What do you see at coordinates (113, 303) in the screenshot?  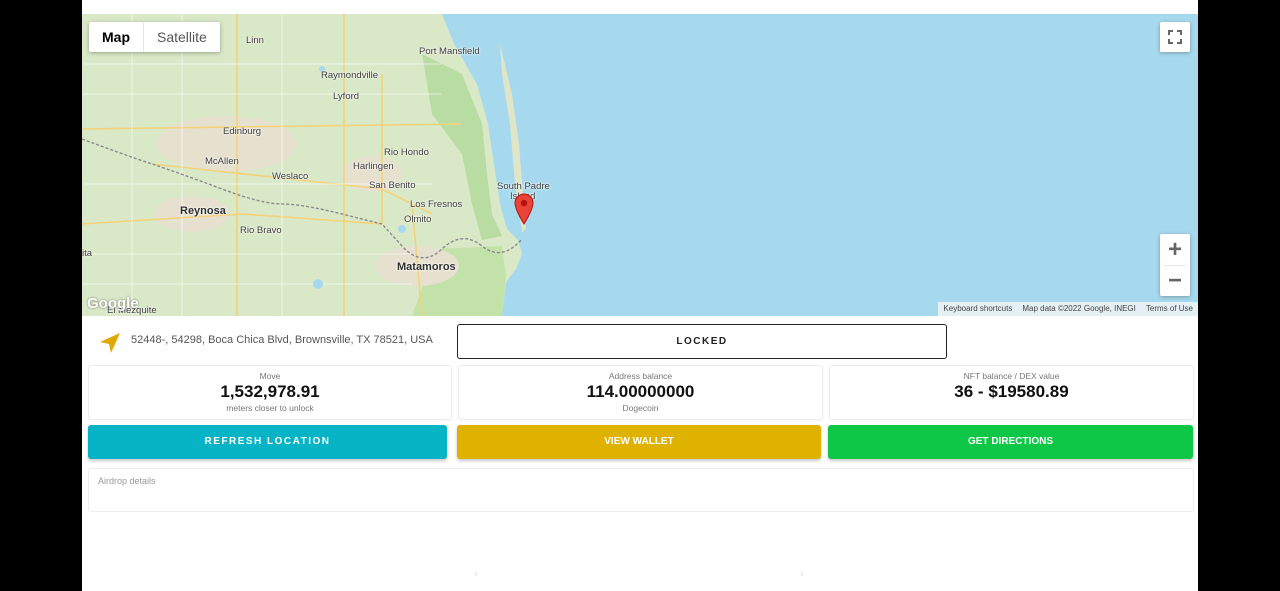 I see `google-logo: Google` at bounding box center [113, 303].